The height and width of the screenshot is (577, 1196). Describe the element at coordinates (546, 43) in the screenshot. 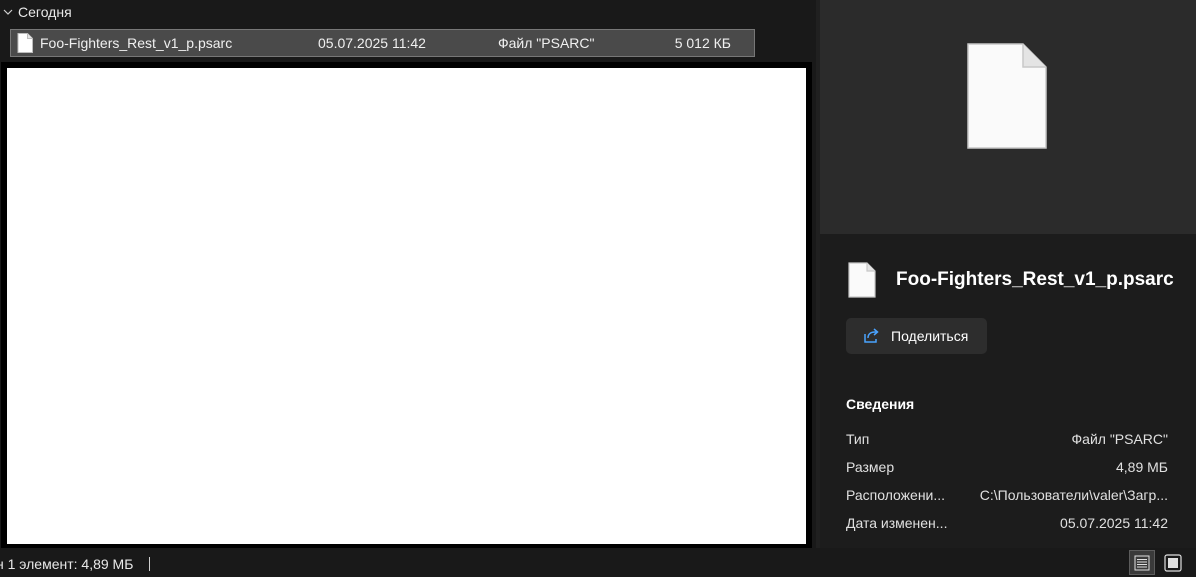

I see `file-type-cell: Файл "PSARC"` at that location.